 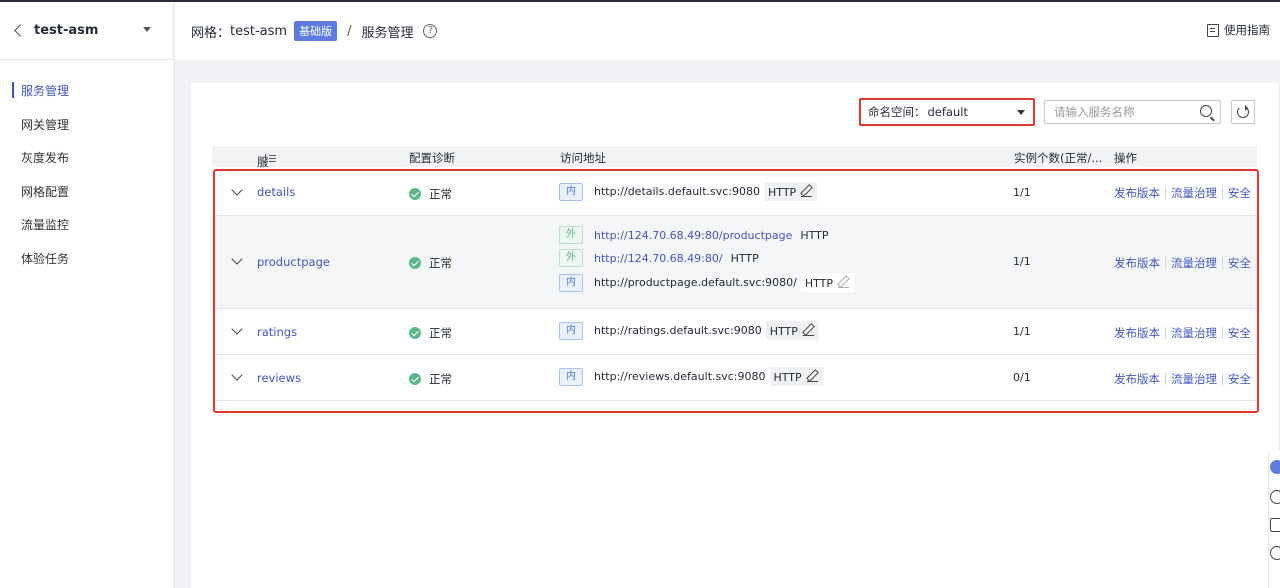 What do you see at coordinates (1275, 467) in the screenshot?
I see `assistant-icon` at bounding box center [1275, 467].